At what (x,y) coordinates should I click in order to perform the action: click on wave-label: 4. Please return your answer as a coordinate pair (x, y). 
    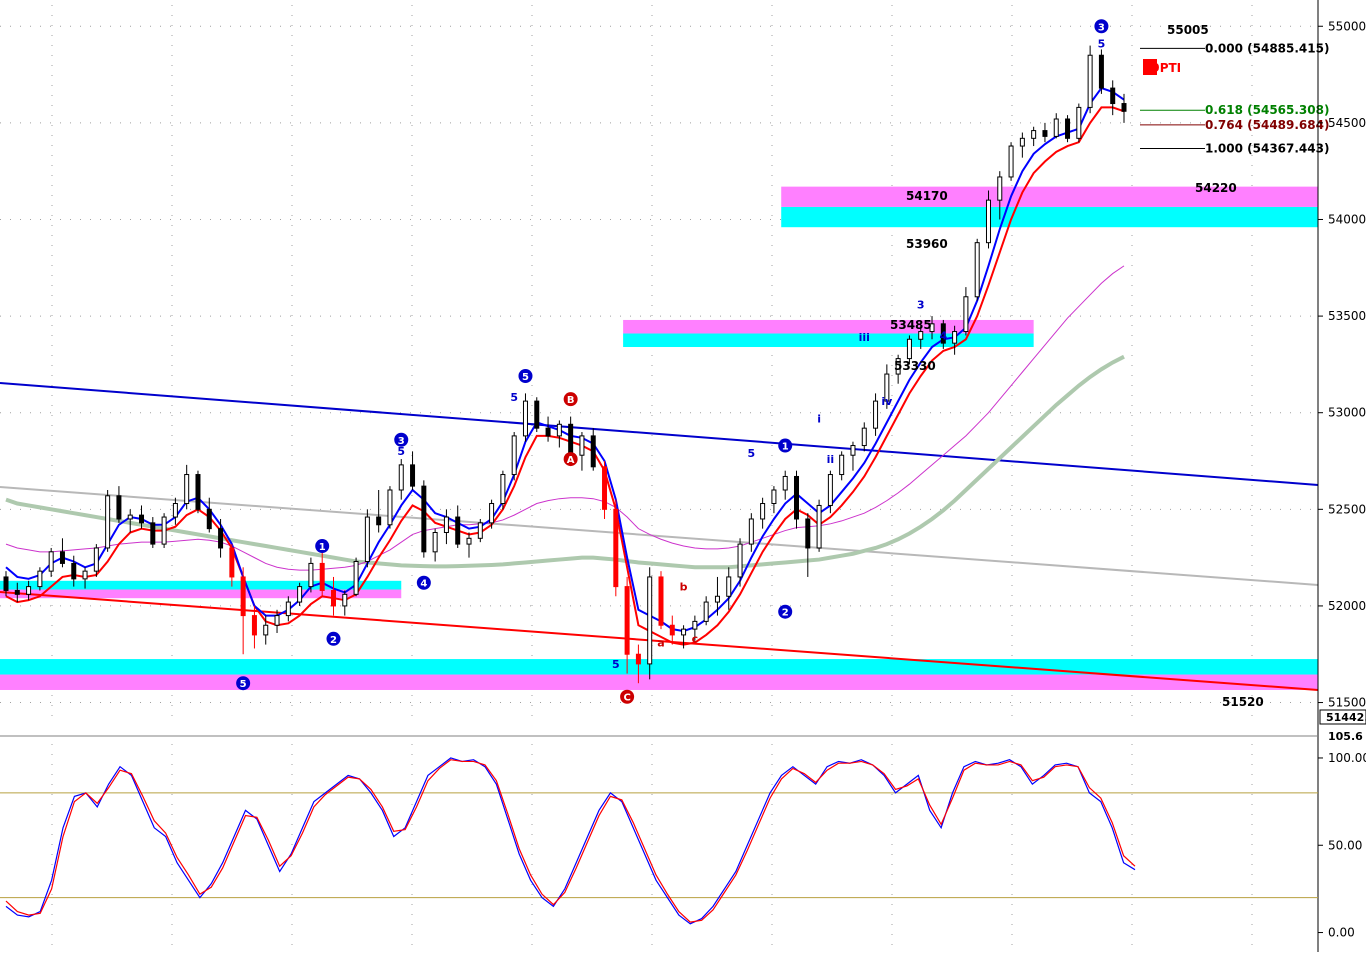
    Looking at the image, I should click on (943, 335).